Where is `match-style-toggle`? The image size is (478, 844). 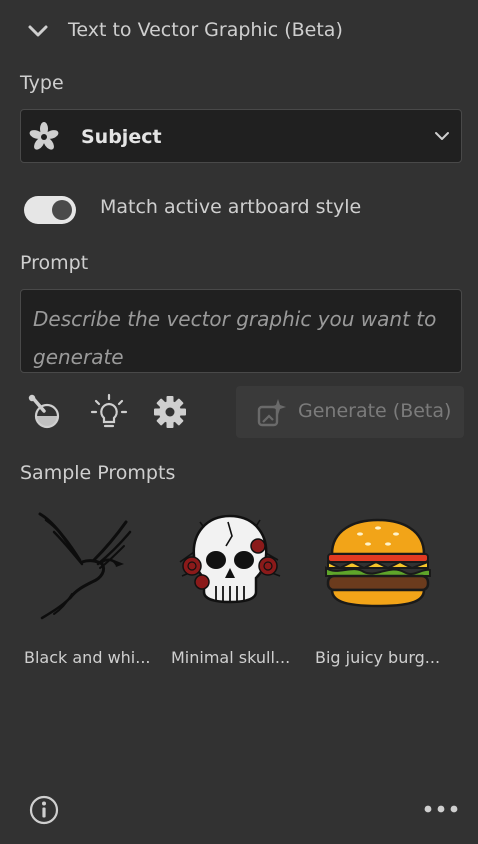
match-style-toggle is located at coordinates (50, 210).